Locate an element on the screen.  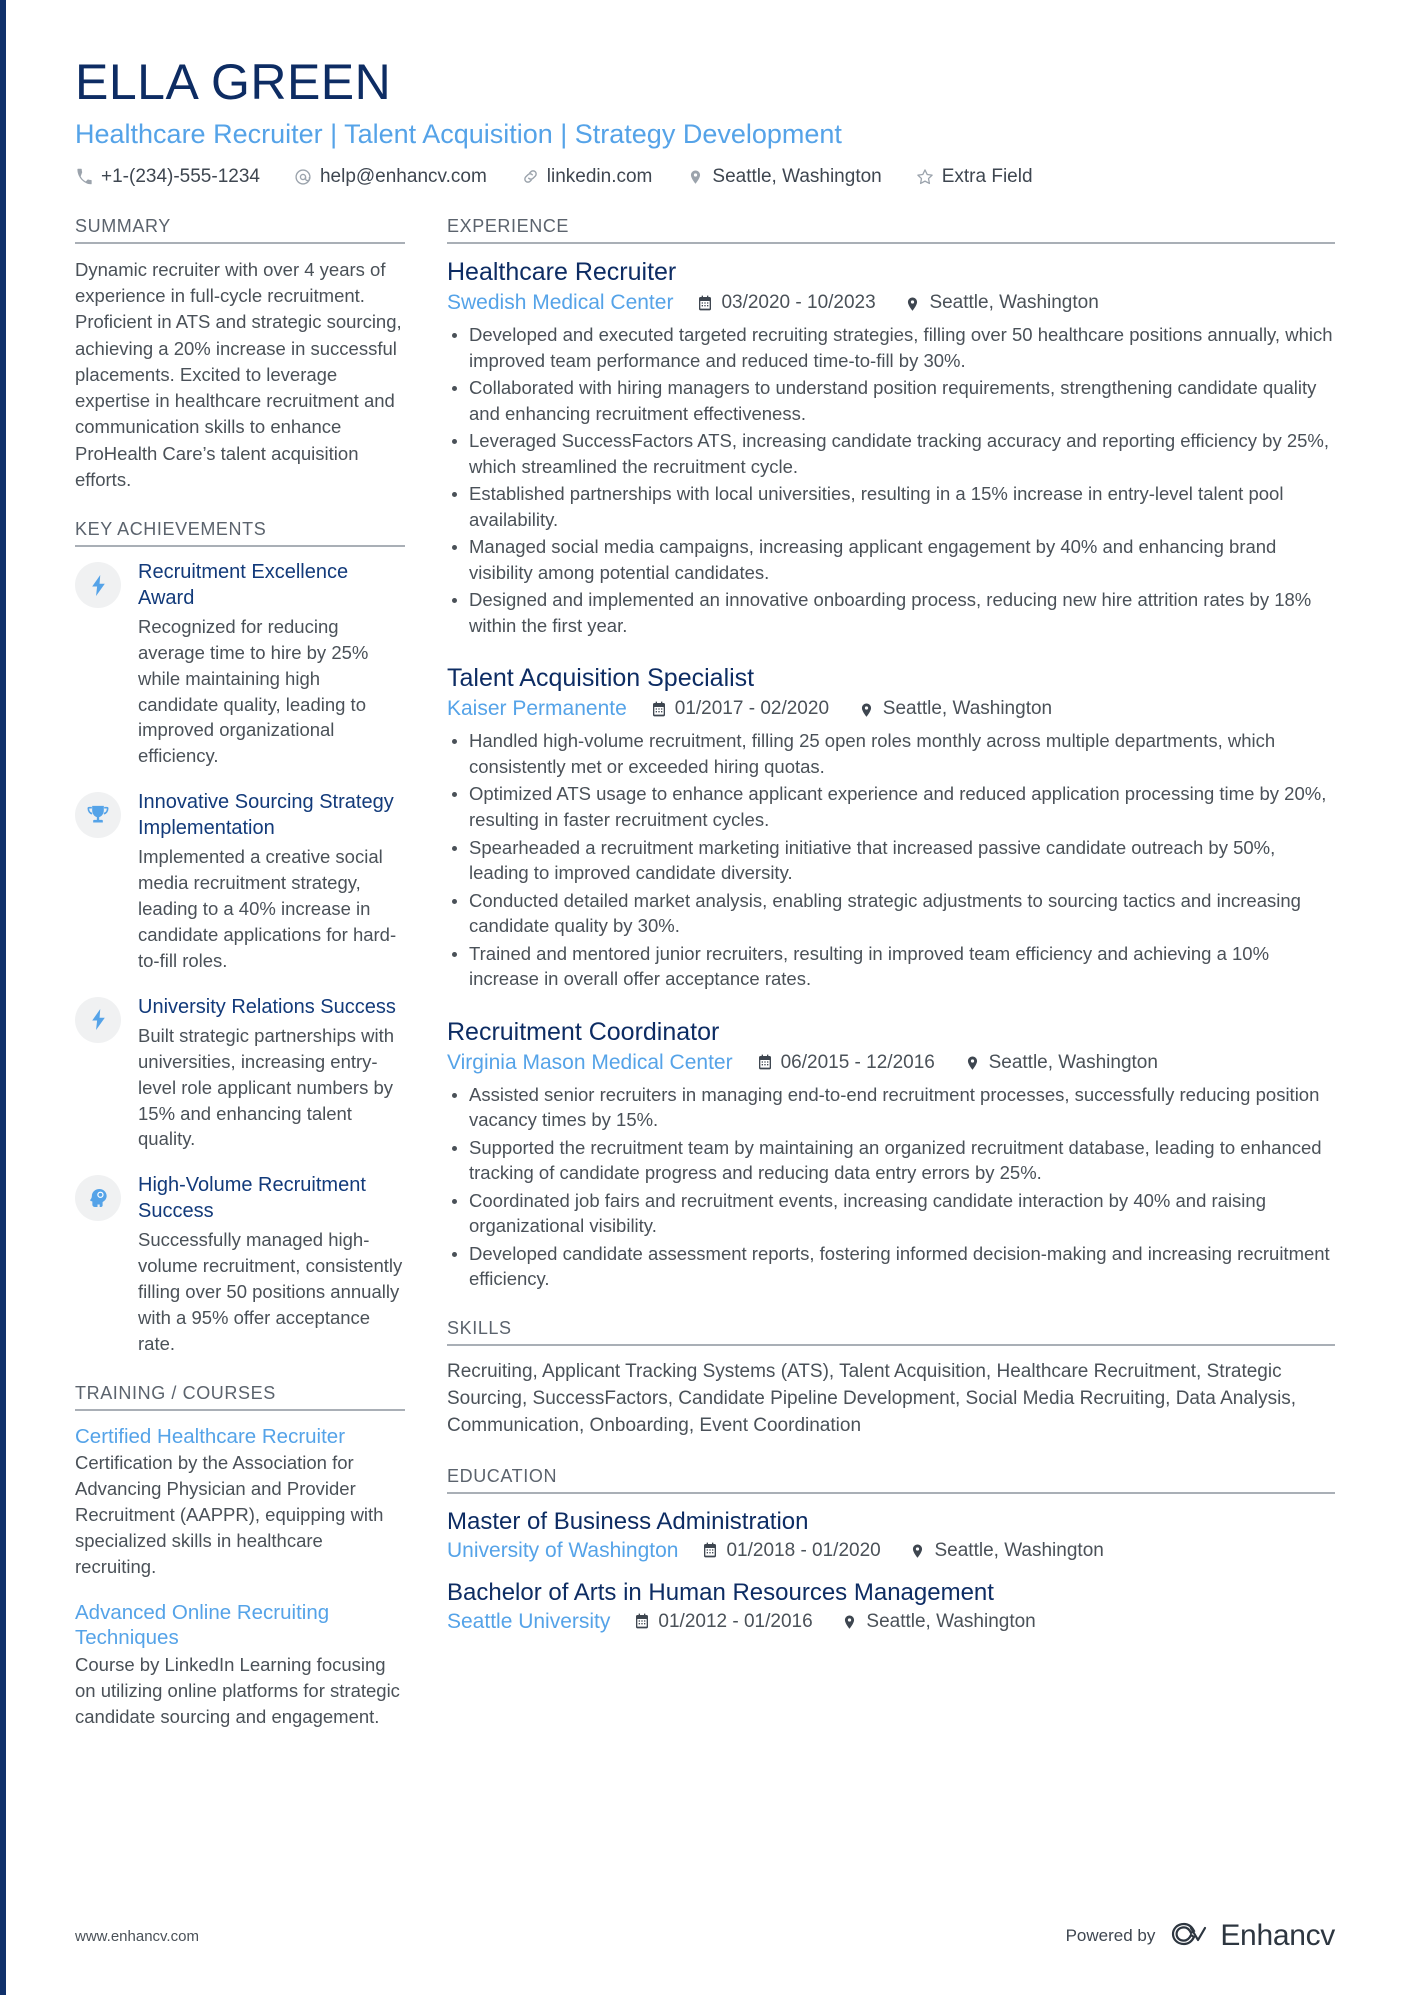
job-role: Recruitment Coordinator is located at coordinates (583, 1031).